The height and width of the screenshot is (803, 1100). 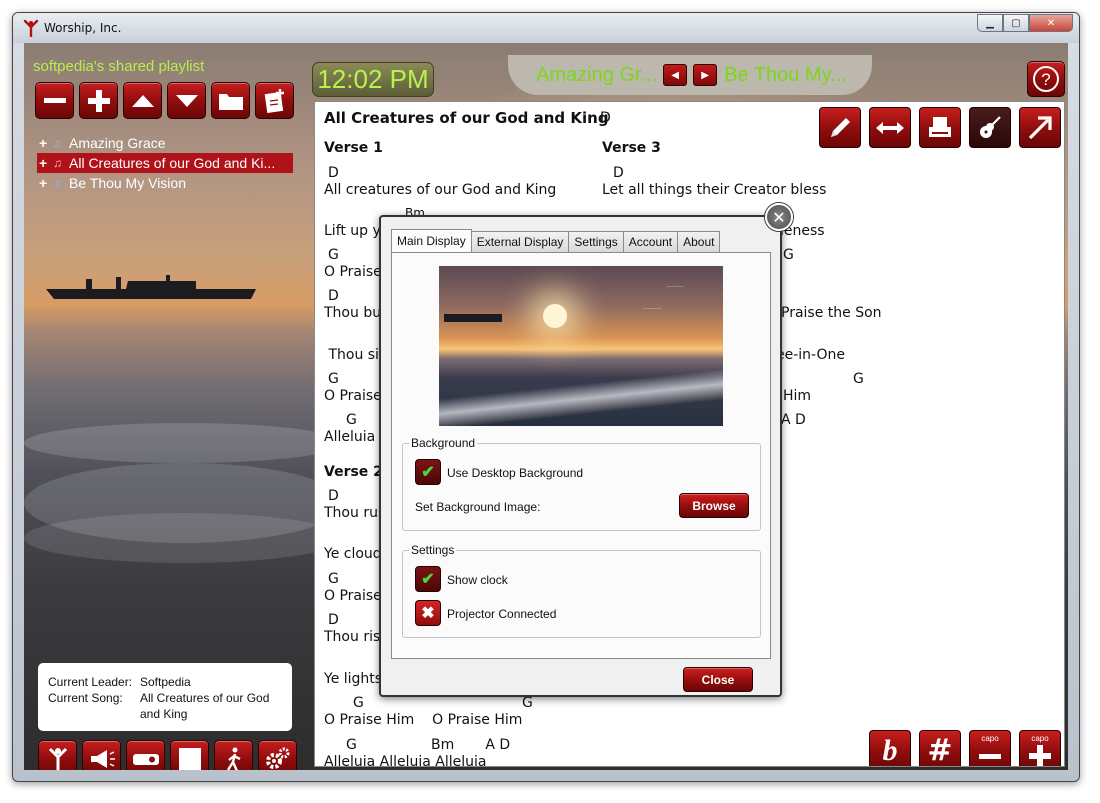 What do you see at coordinates (90, 682) in the screenshot?
I see `current-leader-label: Current Leader:` at bounding box center [90, 682].